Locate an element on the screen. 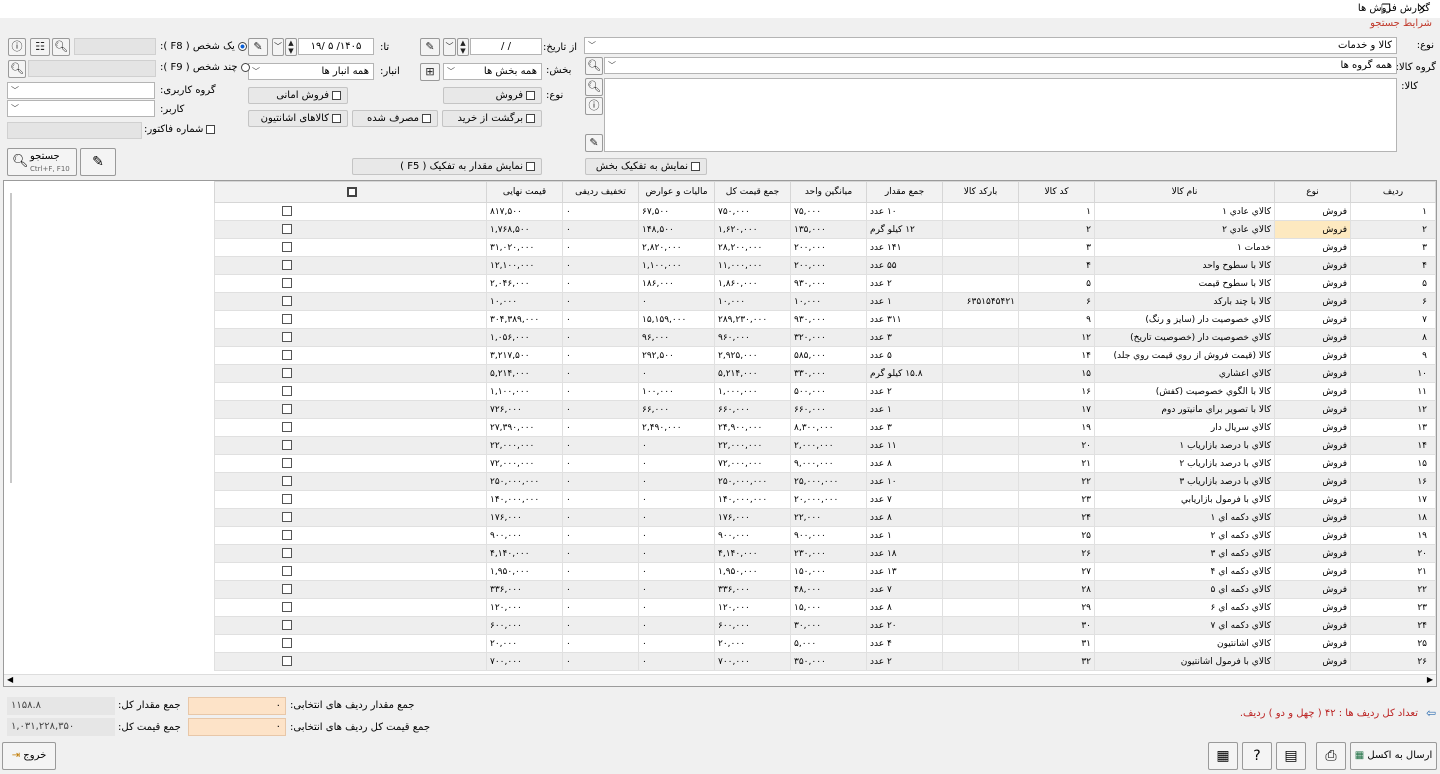  from-date-input: / / is located at coordinates (506, 46).